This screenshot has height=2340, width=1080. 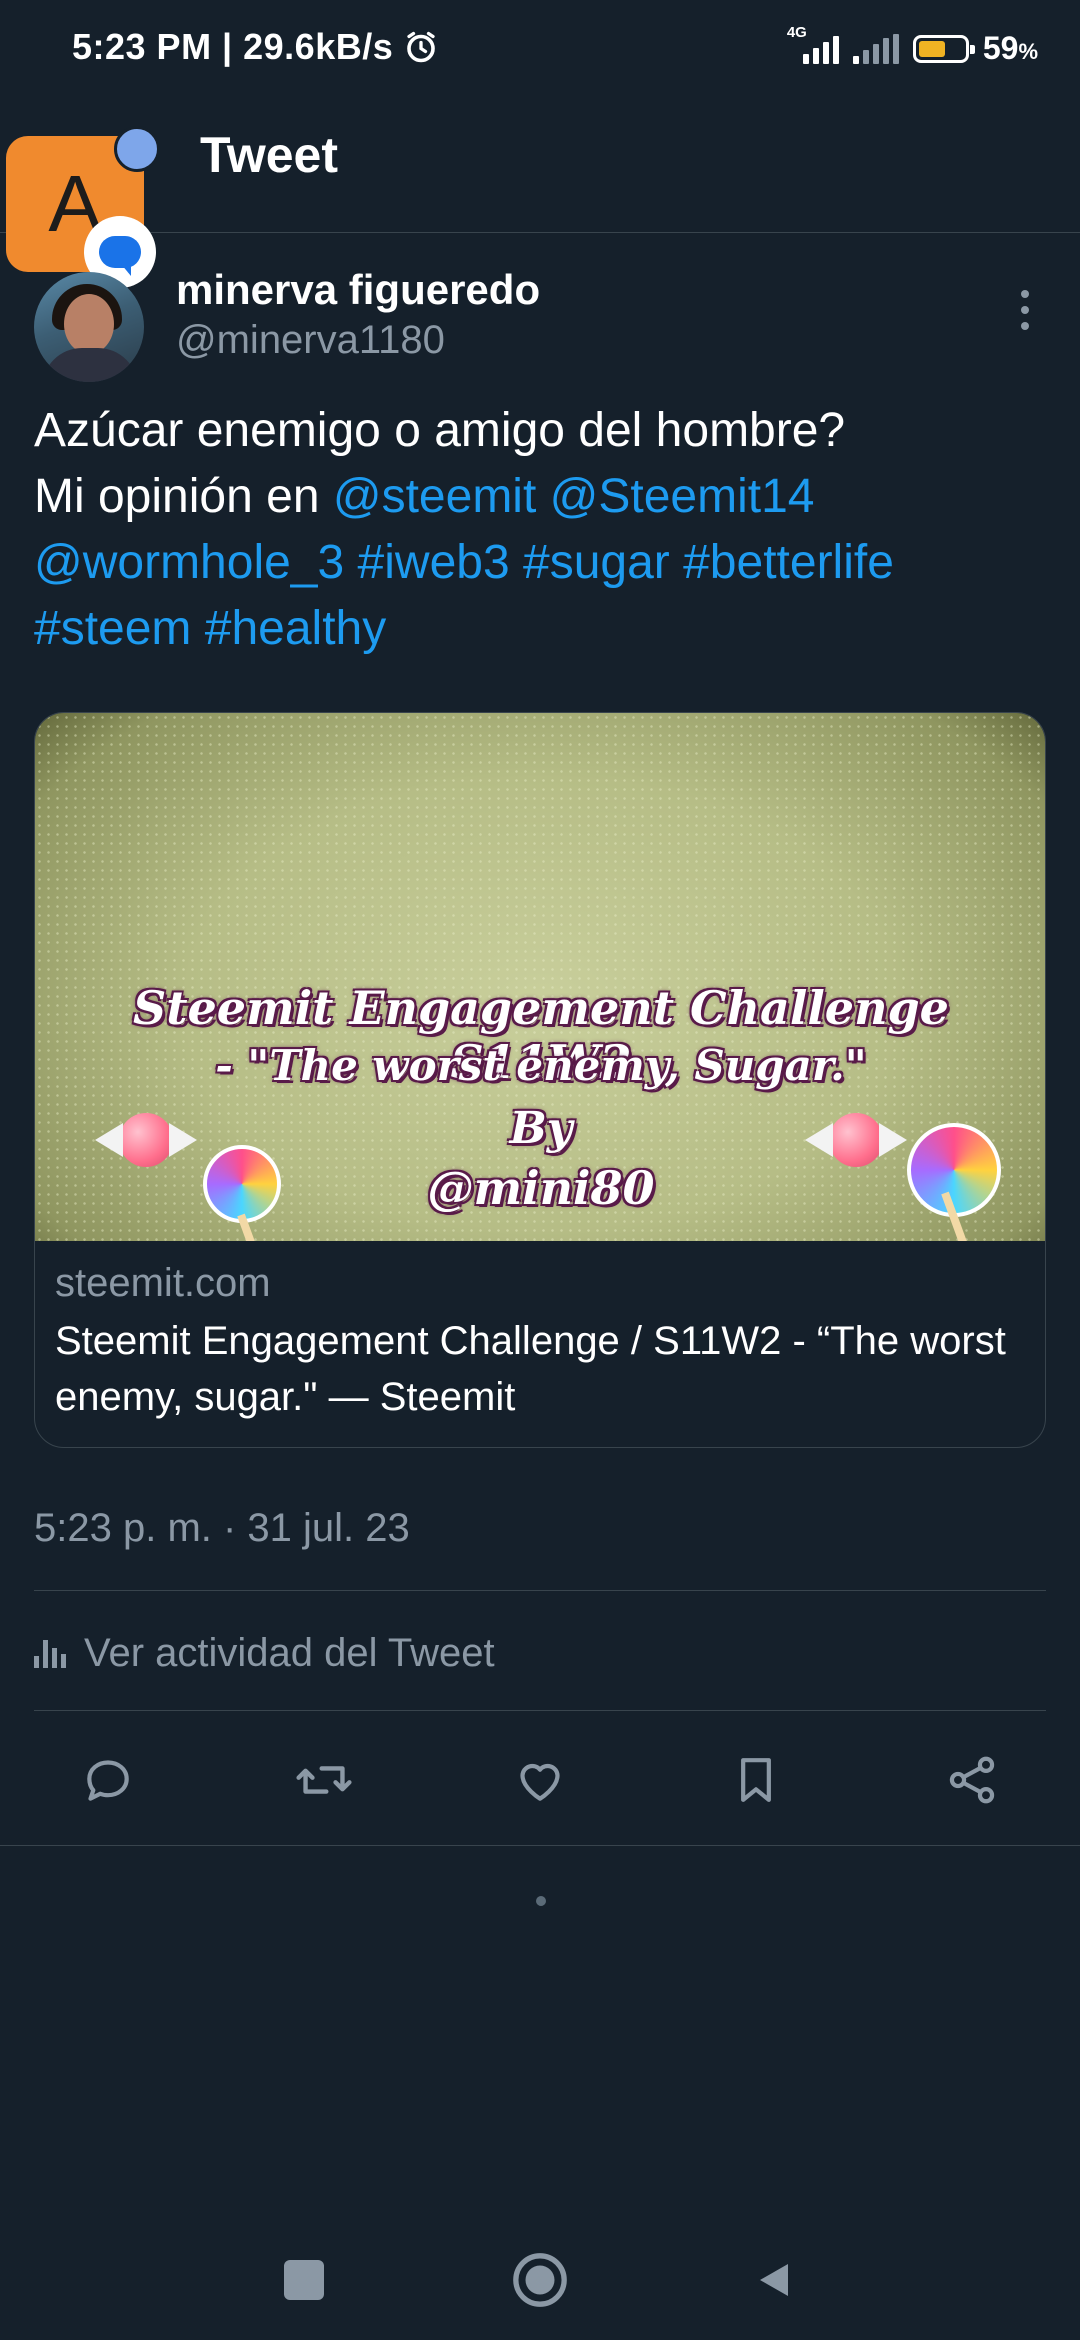 I want to click on loading-indicator, so click(x=541, y=1901).